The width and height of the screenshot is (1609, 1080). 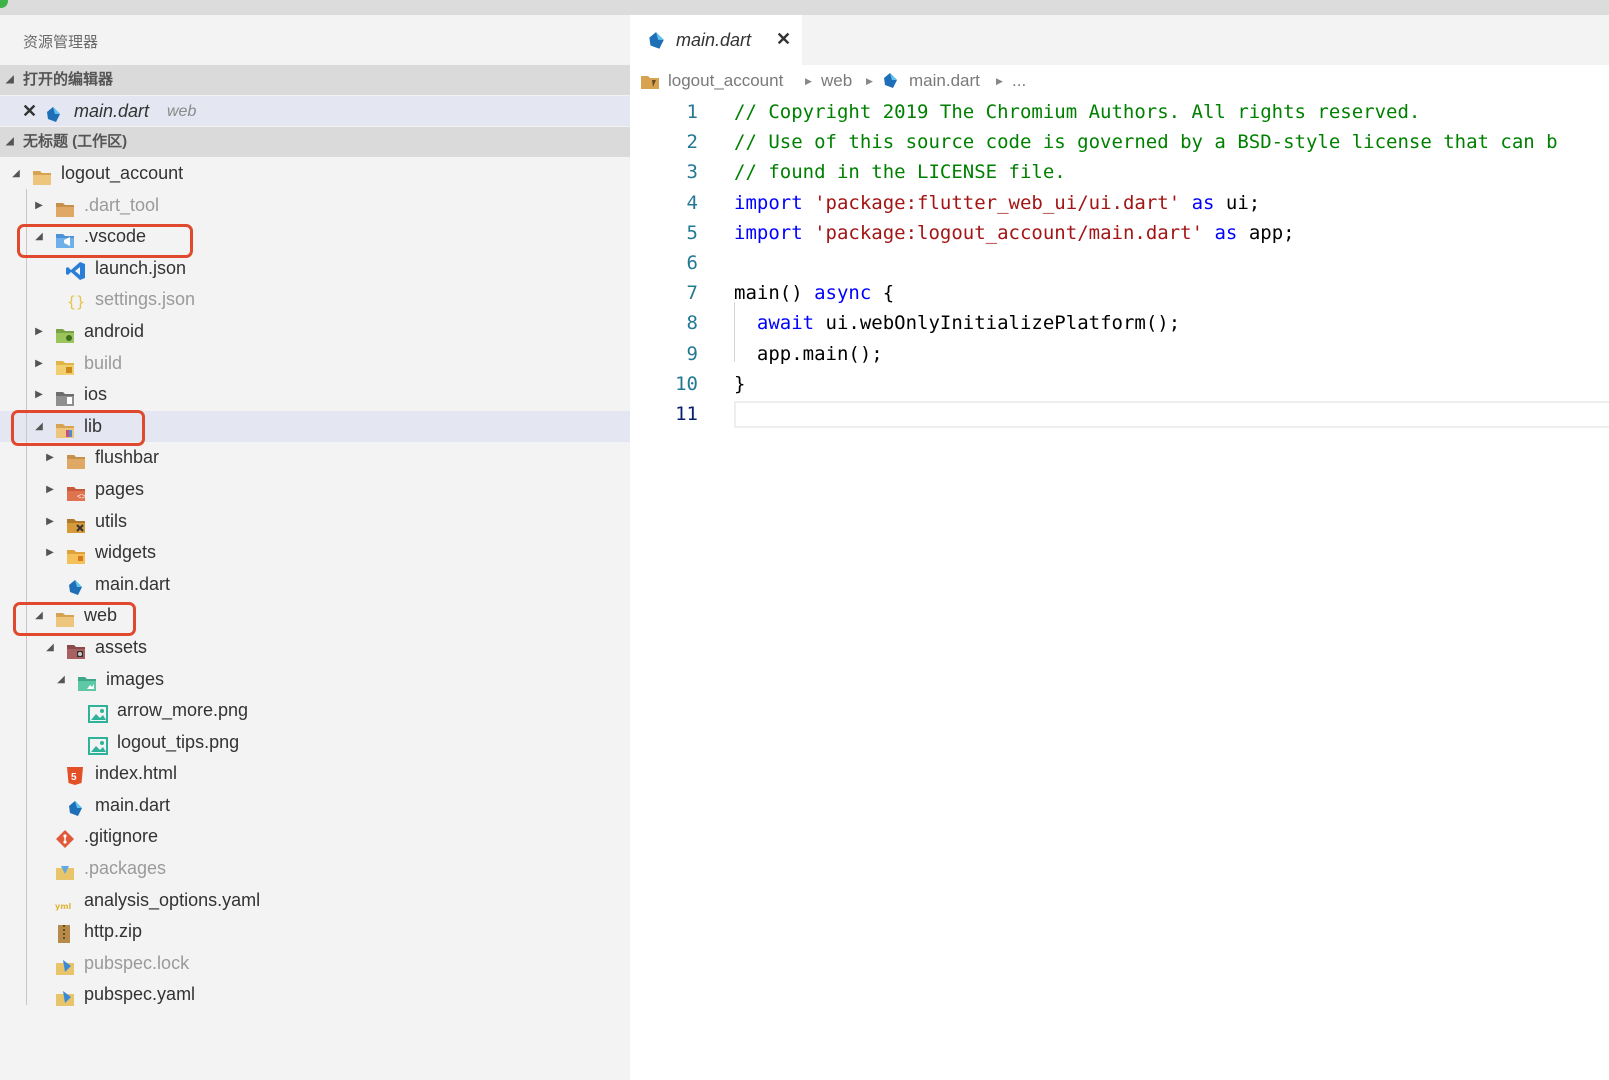 I want to click on tab-main-dart: main.dart ✕, so click(x=716, y=40).